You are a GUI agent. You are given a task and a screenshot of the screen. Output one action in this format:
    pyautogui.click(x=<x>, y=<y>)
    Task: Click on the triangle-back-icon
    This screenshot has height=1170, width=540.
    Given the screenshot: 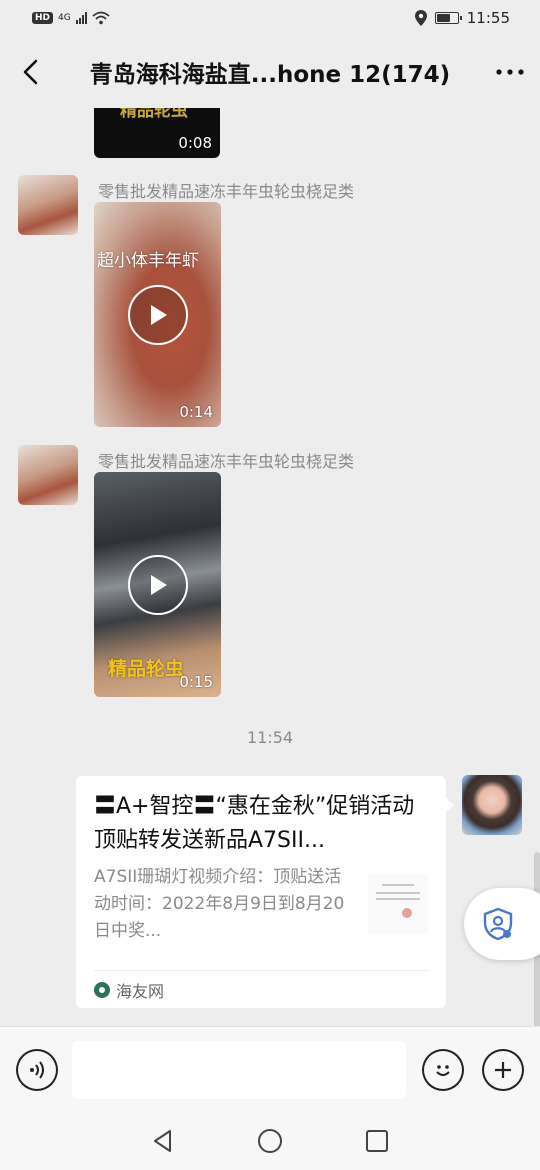 What is the action you would take?
    pyautogui.click(x=163, y=1141)
    